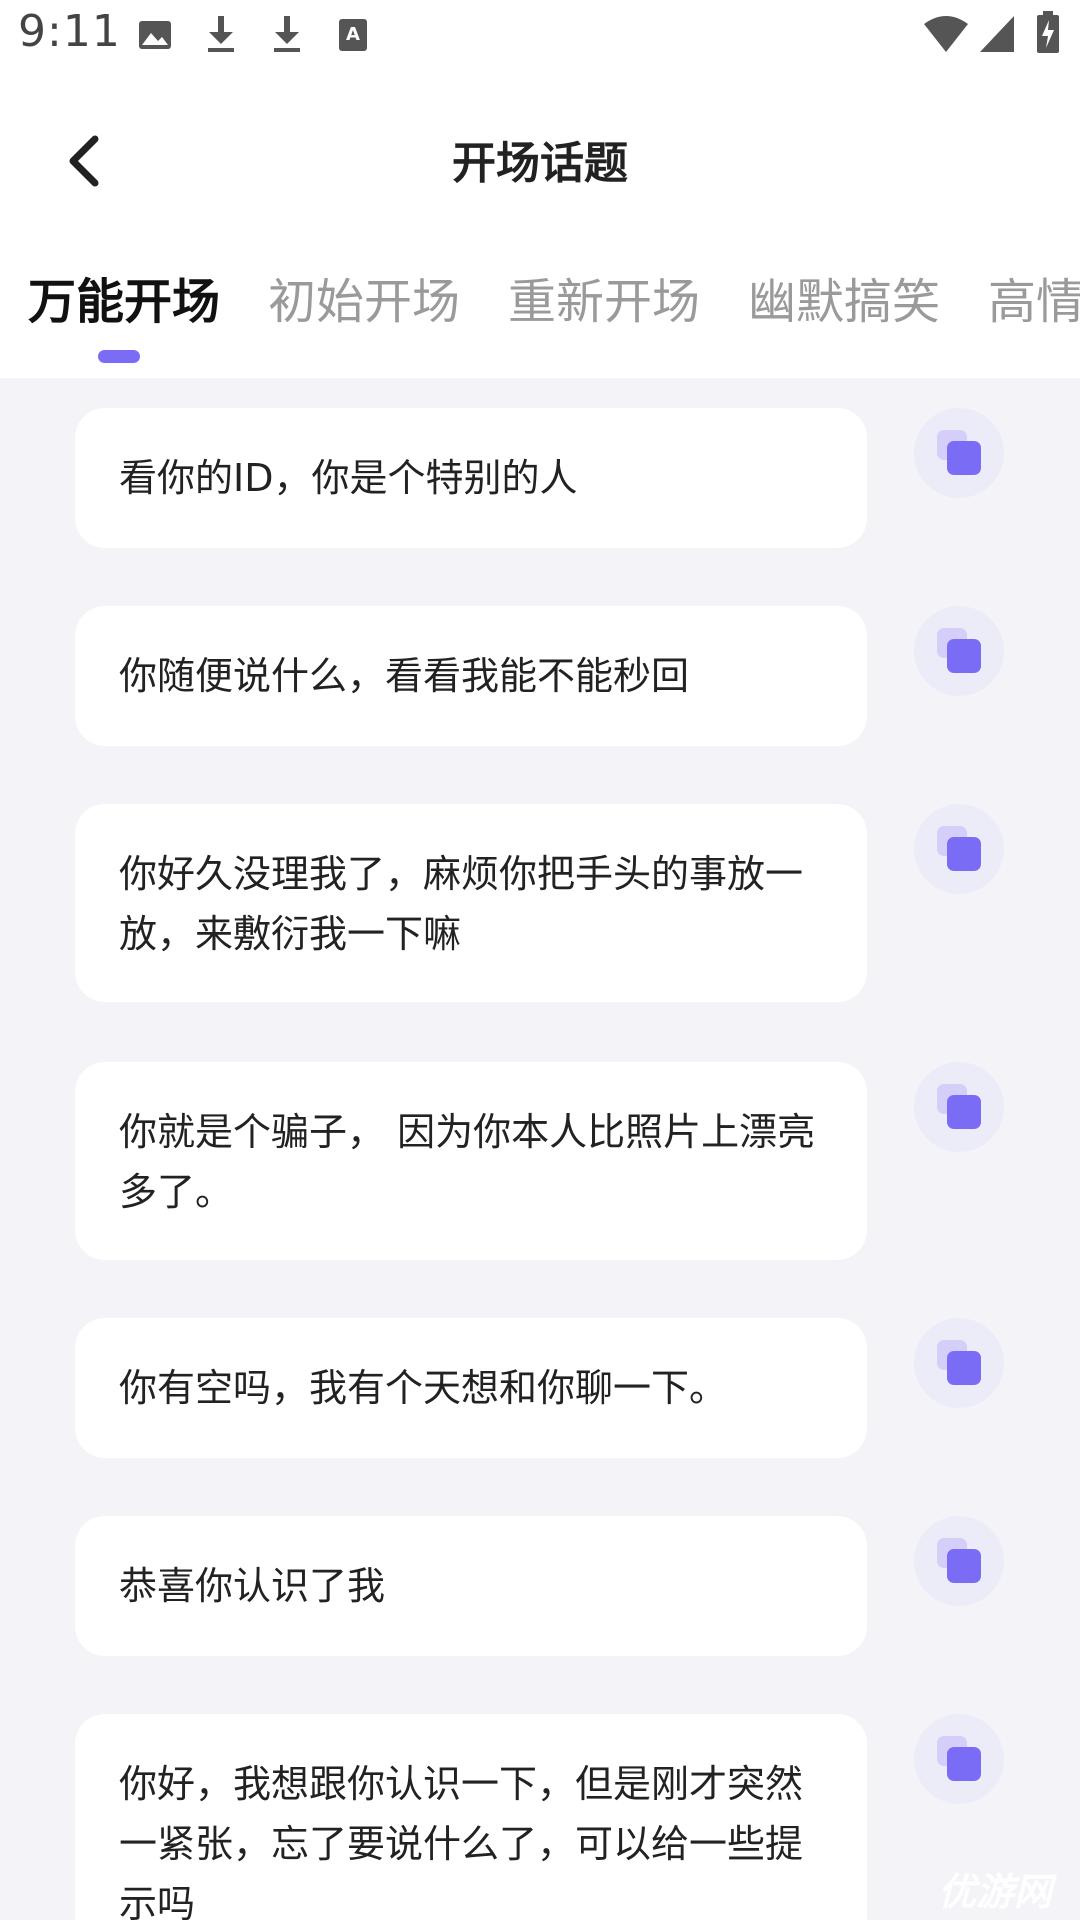 This screenshot has width=1080, height=1920. I want to click on tab-restart-opener: 重新开场, so click(604, 297).